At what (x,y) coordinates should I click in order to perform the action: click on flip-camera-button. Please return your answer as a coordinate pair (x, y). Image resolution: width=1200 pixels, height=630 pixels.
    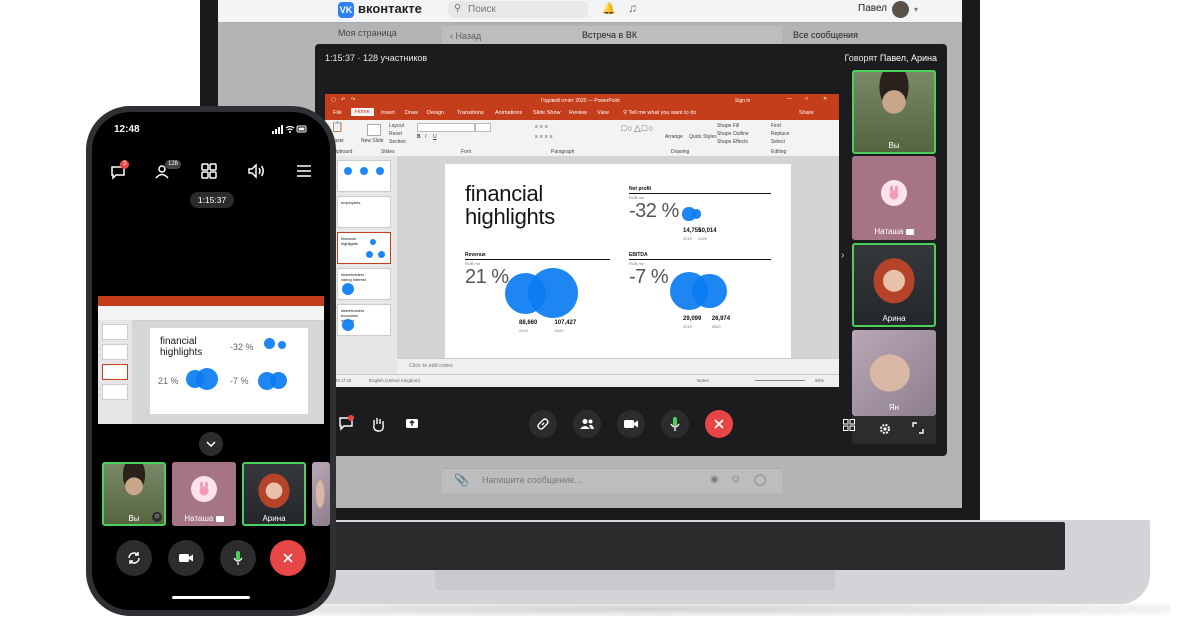
    Looking at the image, I should click on (134, 558).